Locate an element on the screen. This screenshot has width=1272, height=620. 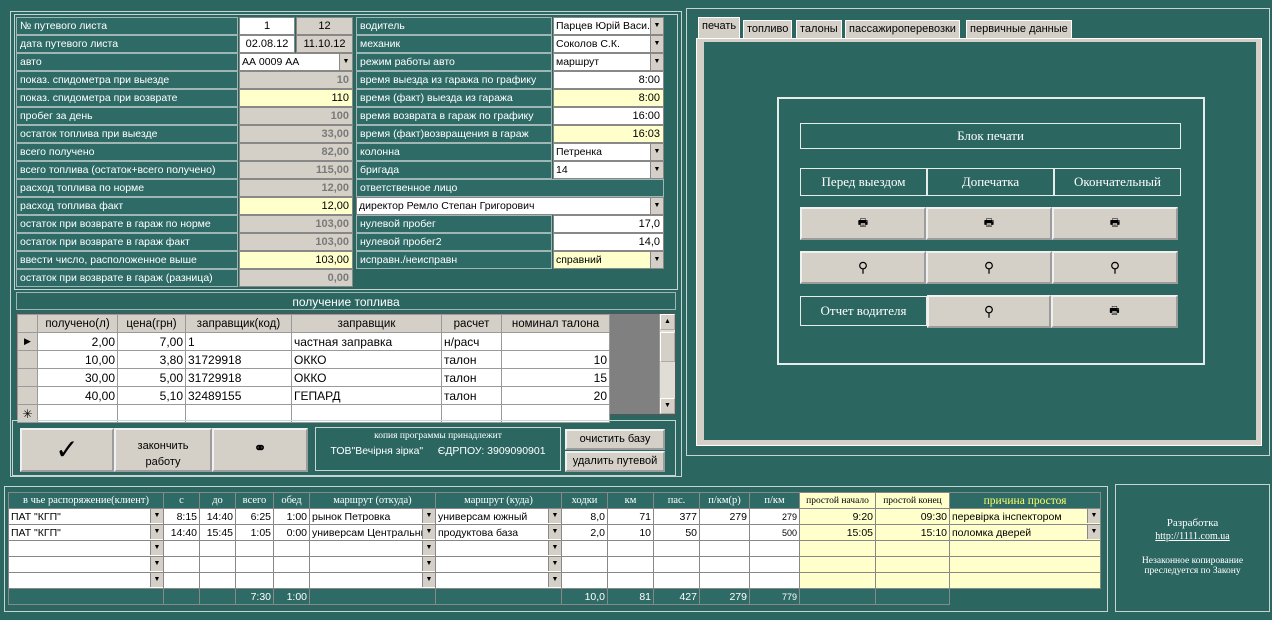
table-cell: ГЕПАРД is located at coordinates (366, 395).